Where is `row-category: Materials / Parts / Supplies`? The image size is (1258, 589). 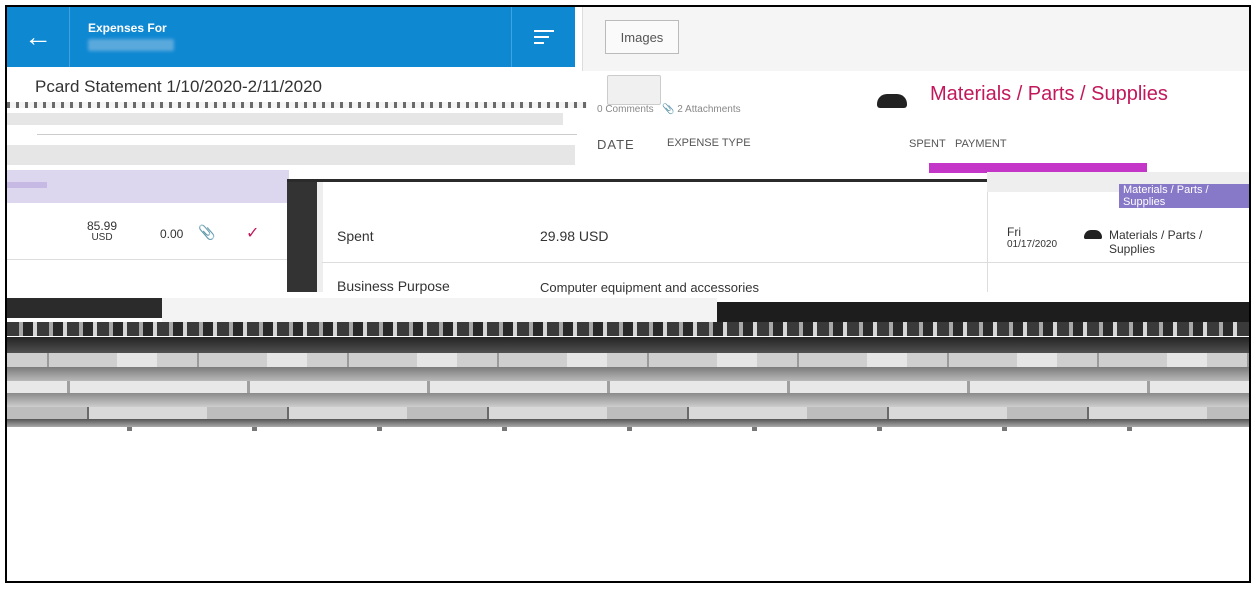 row-category: Materials / Parts / Supplies is located at coordinates (1156, 242).